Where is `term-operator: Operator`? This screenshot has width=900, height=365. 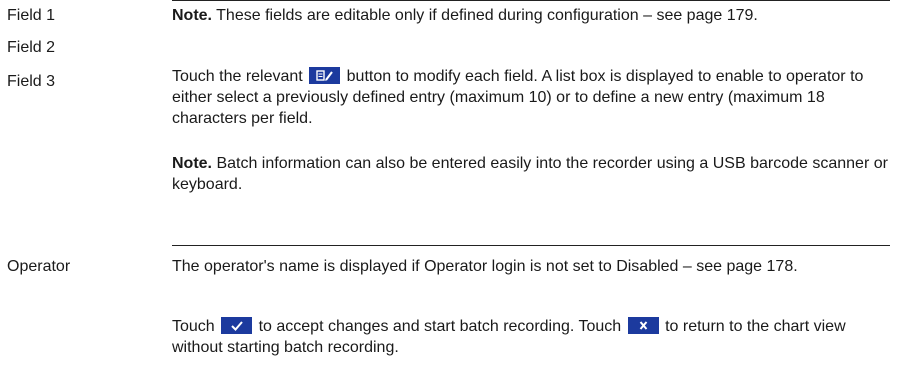 term-operator: Operator is located at coordinates (39, 266).